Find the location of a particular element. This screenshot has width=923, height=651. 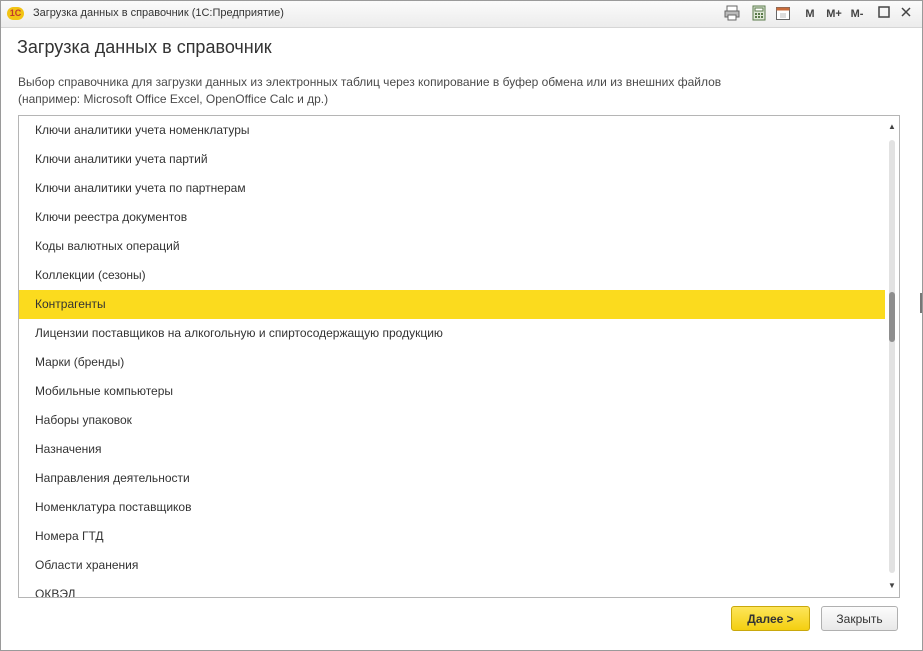

list-item: Ключи аналитики учета номенклатуры is located at coordinates (452, 130).